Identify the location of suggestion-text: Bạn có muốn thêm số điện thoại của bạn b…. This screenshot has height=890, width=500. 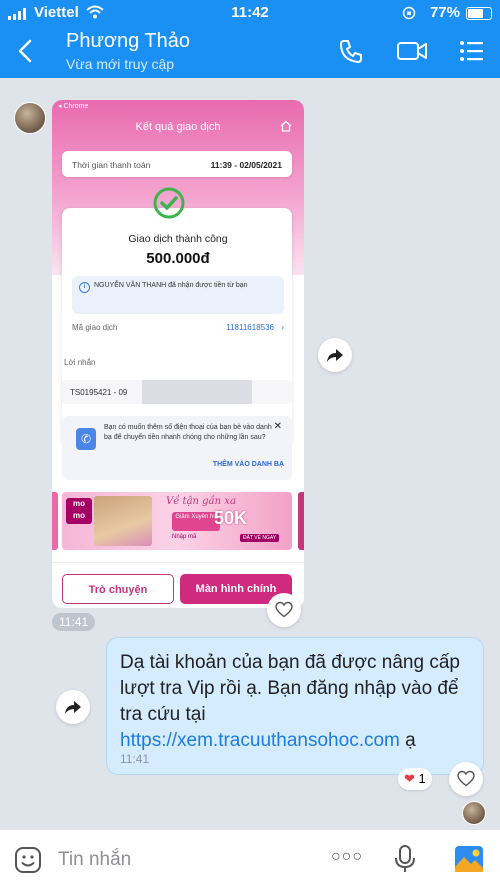
(188, 432).